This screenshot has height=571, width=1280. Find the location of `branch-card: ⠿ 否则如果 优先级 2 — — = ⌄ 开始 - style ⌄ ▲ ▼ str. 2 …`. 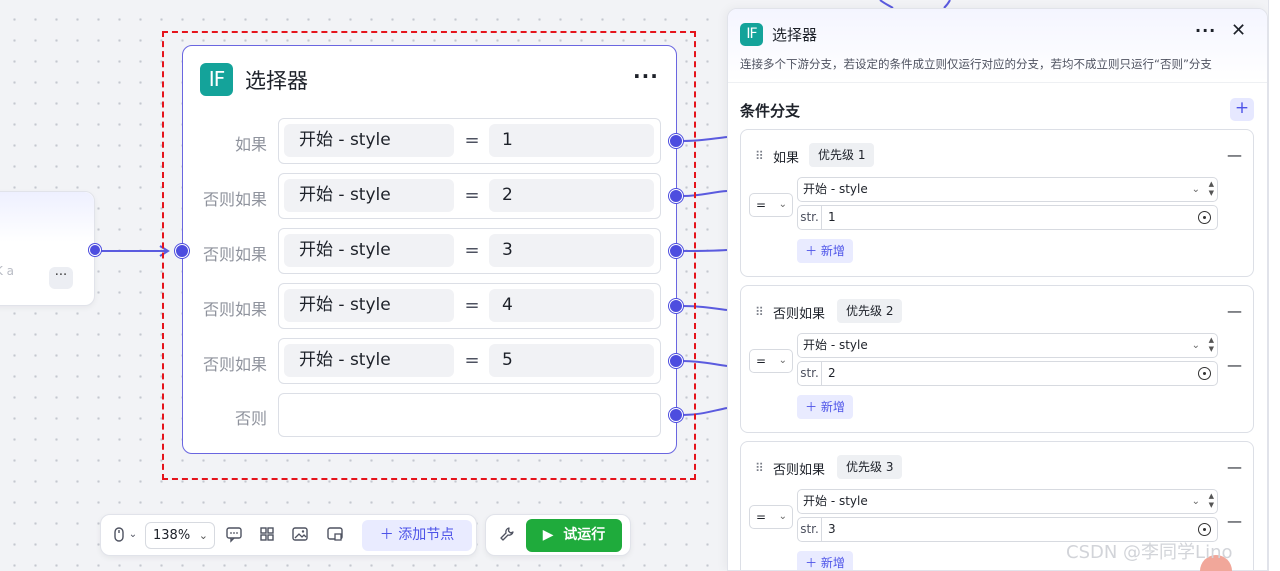

branch-card: ⠿ 否则如果 优先级 2 — — = ⌄ 开始 - style ⌄ ▲ ▼ str. 2 … is located at coordinates (997, 359).